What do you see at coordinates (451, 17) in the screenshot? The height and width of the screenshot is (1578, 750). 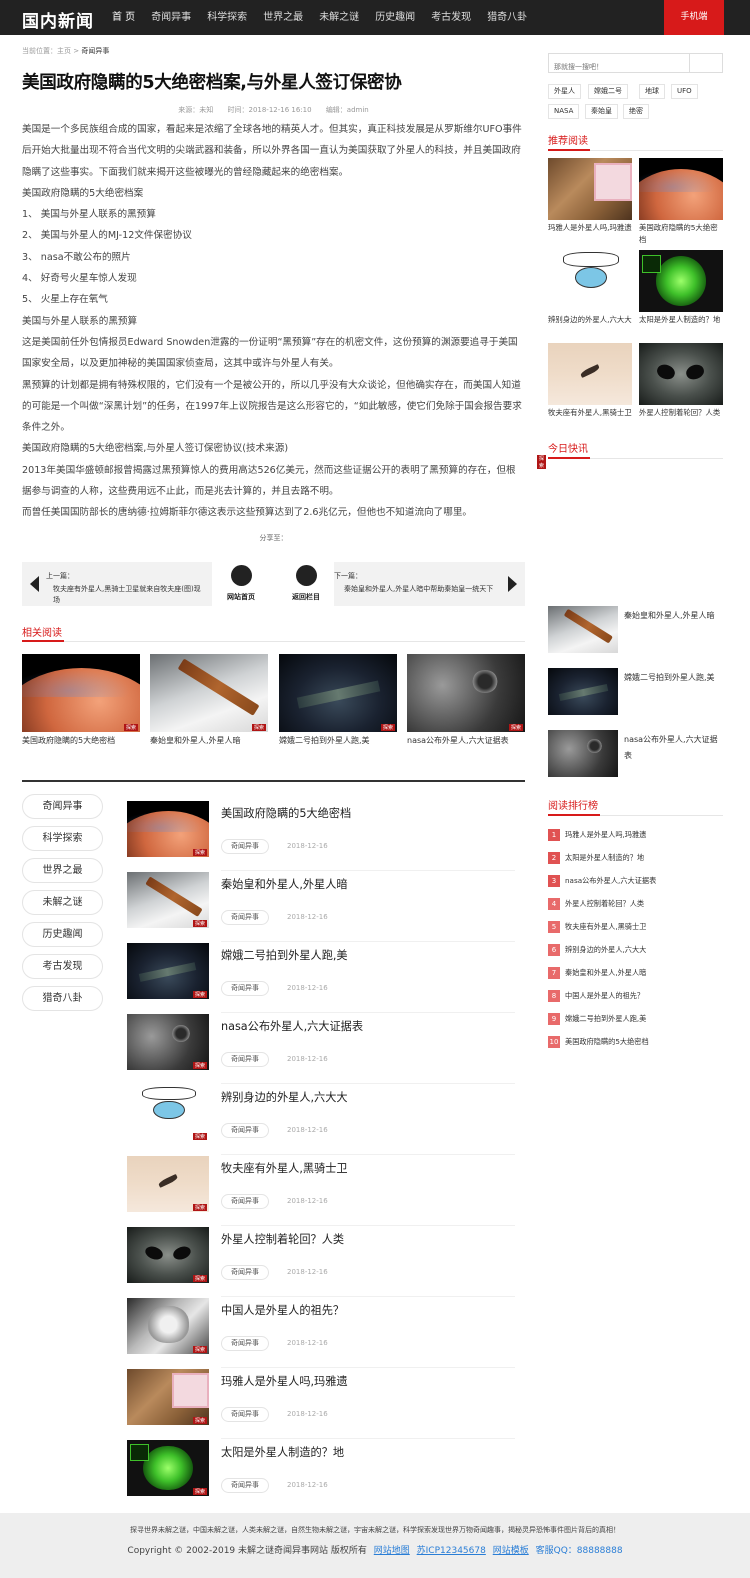 I see `nav-item-archaeology: 考古发现` at bounding box center [451, 17].